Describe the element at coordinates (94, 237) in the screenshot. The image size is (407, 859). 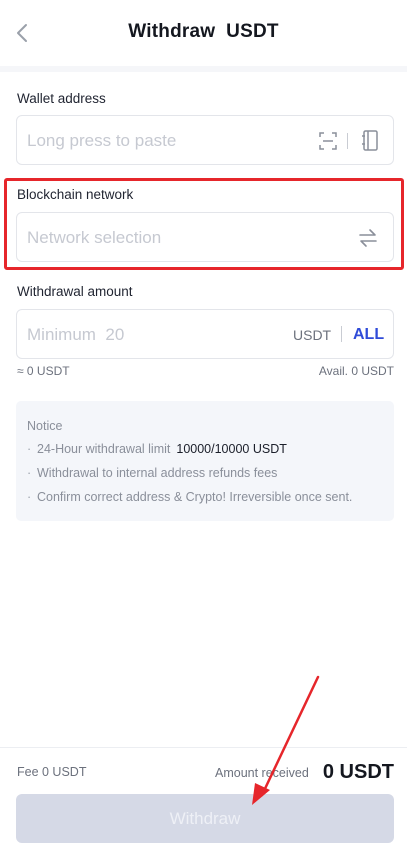
I see `network-placeholder: Network selection` at that location.